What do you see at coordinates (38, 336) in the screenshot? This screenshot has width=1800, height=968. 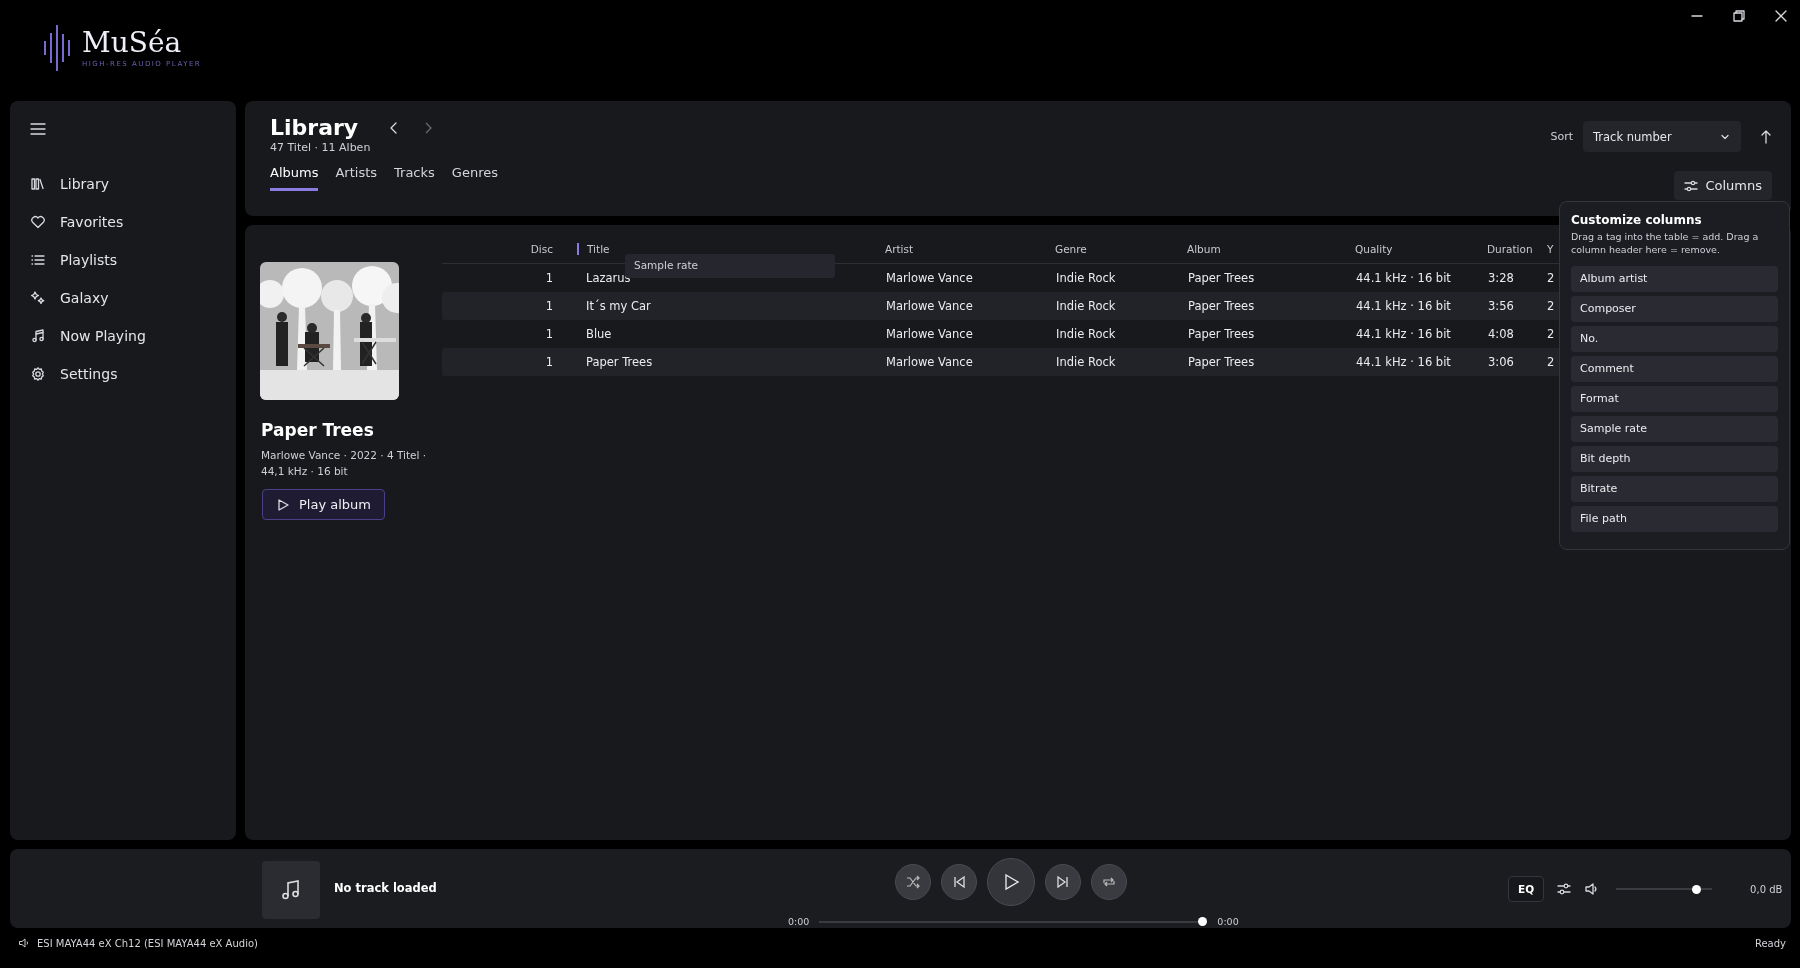 I see `music-note-icon` at bounding box center [38, 336].